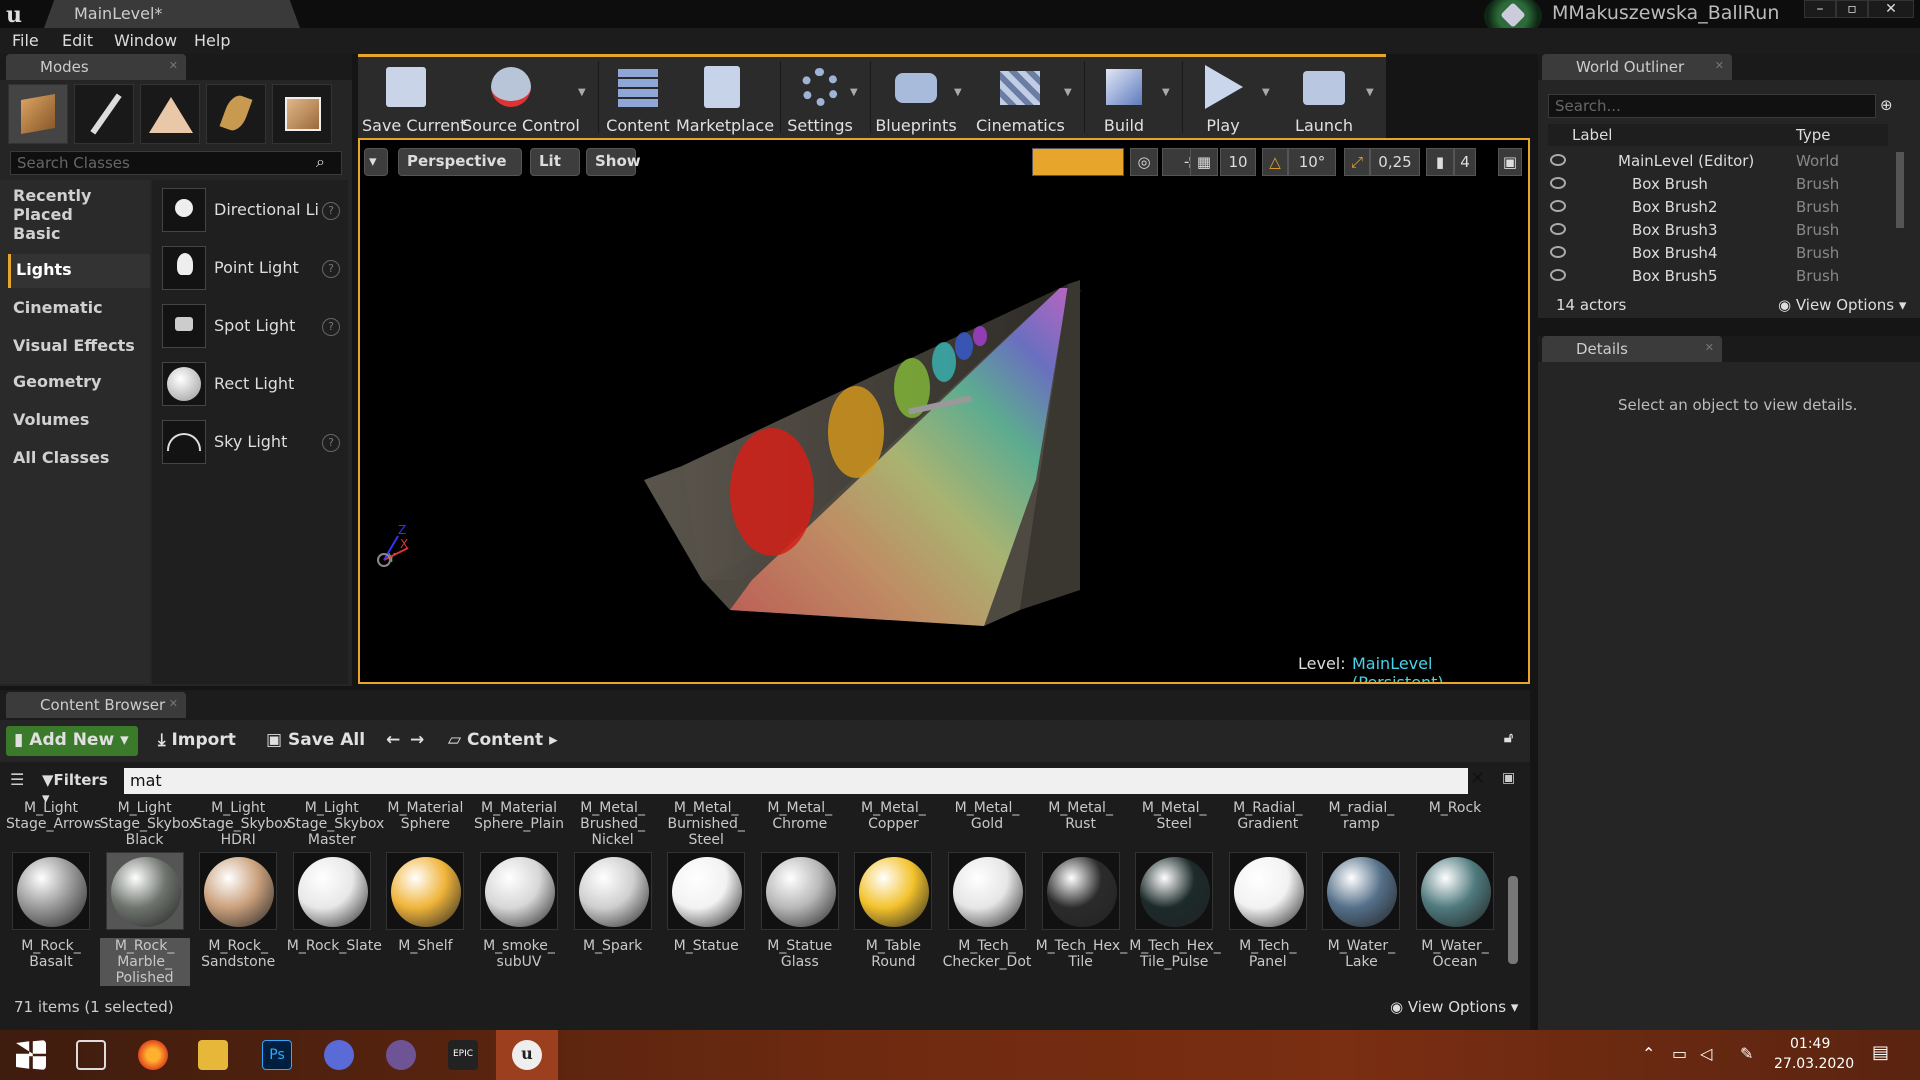 The image size is (1920, 1080). Describe the element at coordinates (800, 954) in the screenshot. I see `asset-label: M_Statue Glass` at that location.